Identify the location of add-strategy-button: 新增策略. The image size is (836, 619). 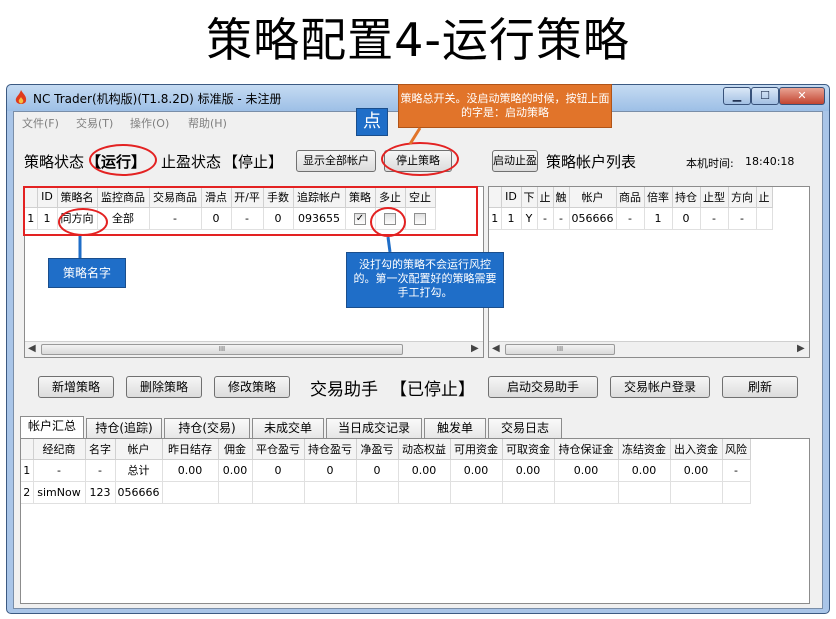
(76, 387).